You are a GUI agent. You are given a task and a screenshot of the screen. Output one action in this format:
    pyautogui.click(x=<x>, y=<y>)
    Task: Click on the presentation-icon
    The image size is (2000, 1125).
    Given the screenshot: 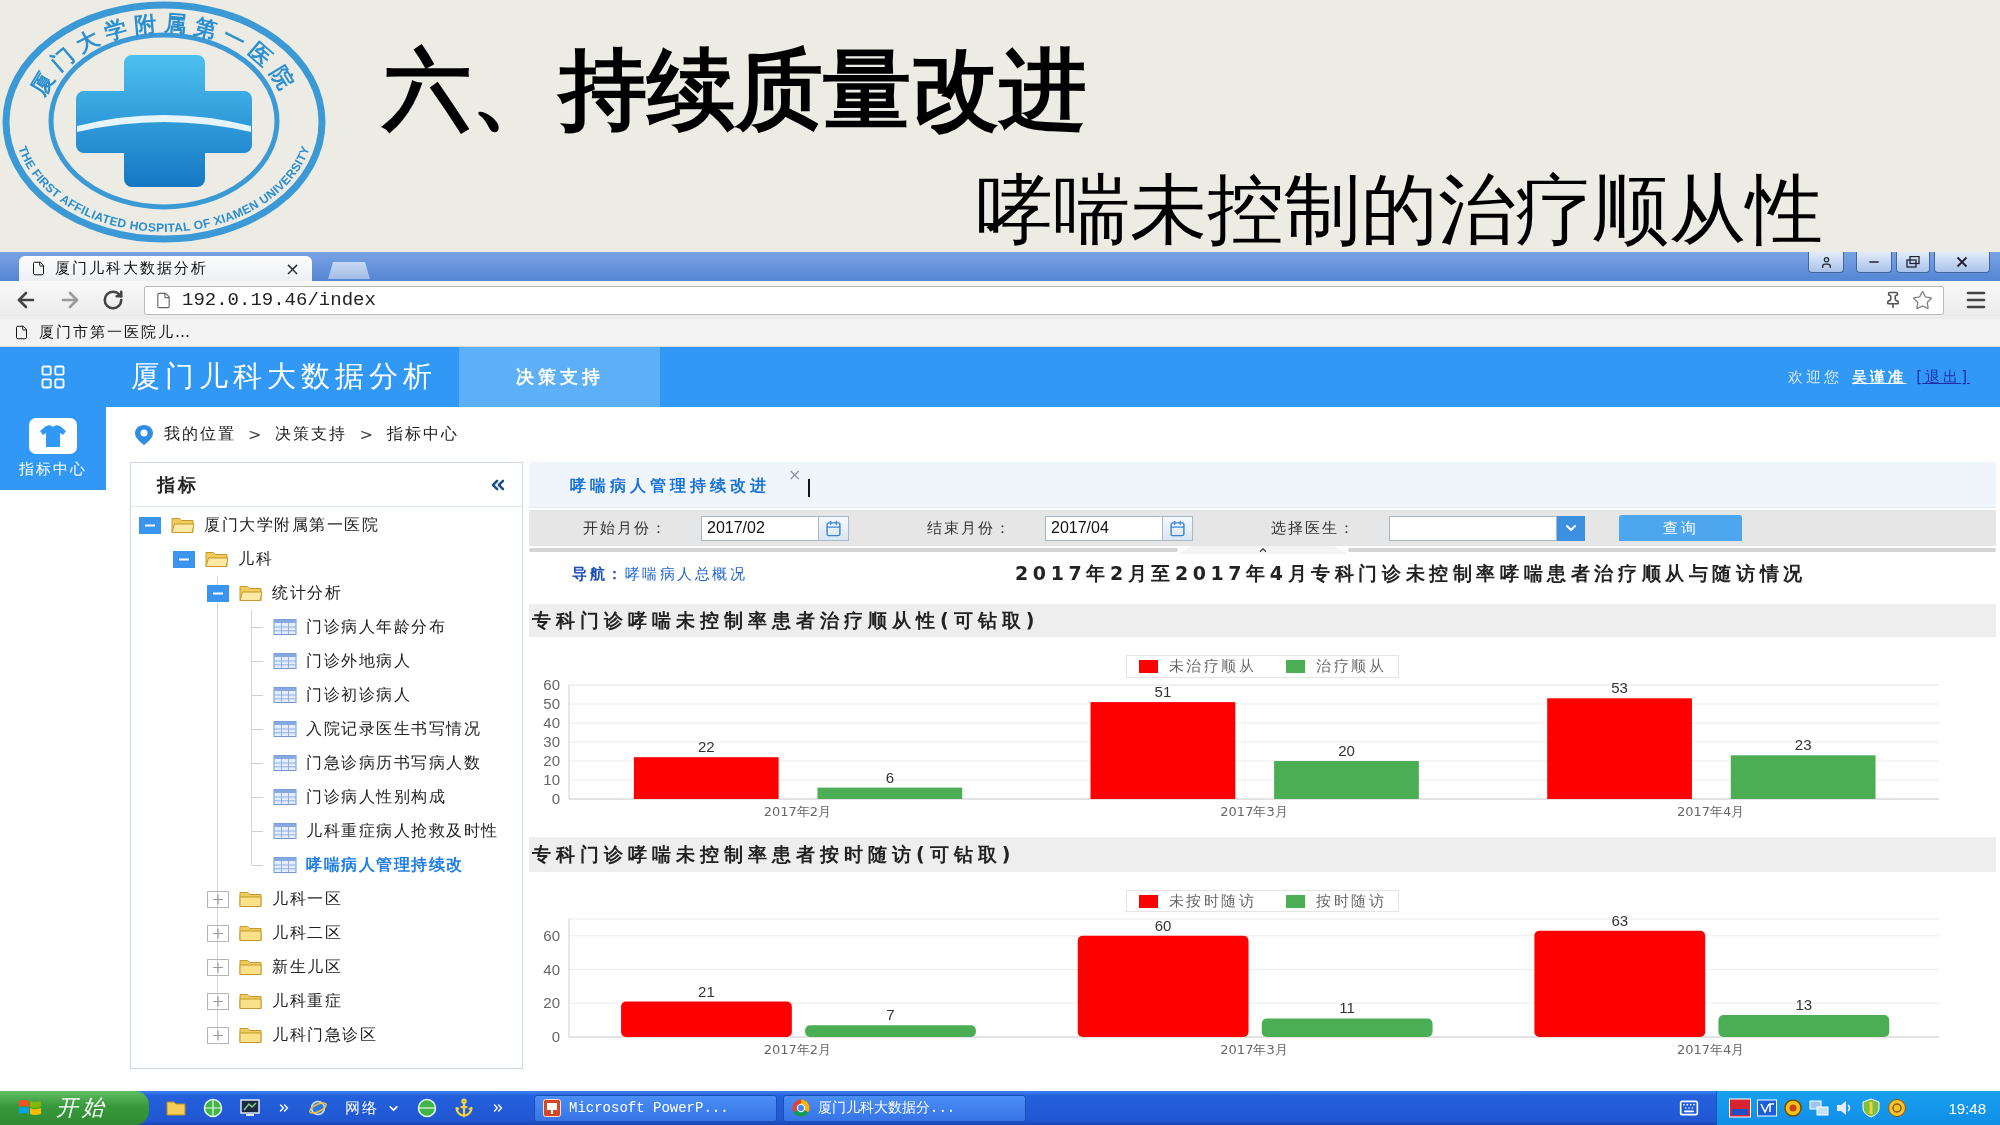 What is the action you would take?
    pyautogui.click(x=552, y=1108)
    